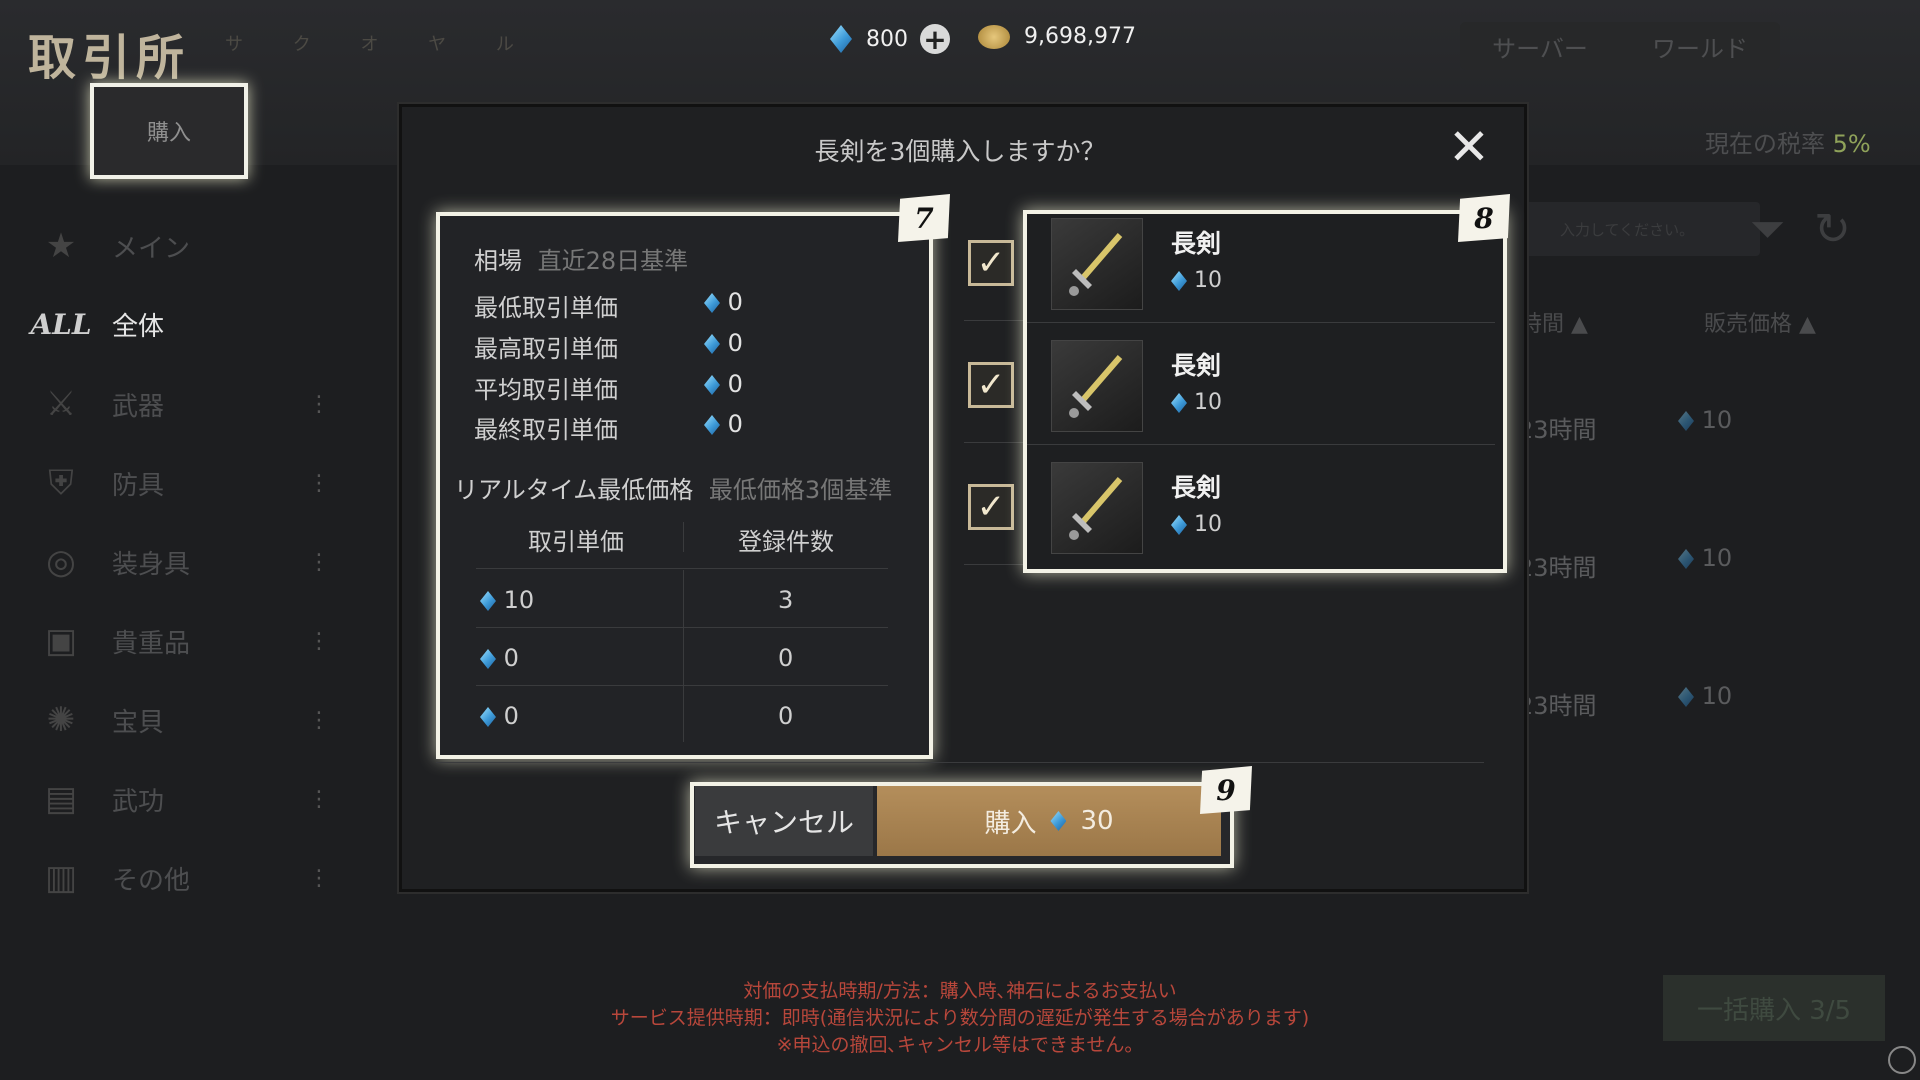 This screenshot has width=1920, height=1080. What do you see at coordinates (960, 151) in the screenshot?
I see `dialog-title: 長剣を3個購入しますか？` at bounding box center [960, 151].